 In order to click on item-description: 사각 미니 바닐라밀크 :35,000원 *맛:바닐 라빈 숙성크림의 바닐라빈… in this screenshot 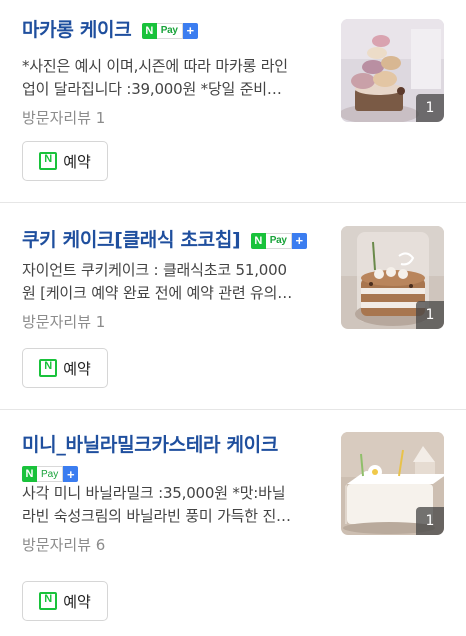, I will do `click(175, 505)`.